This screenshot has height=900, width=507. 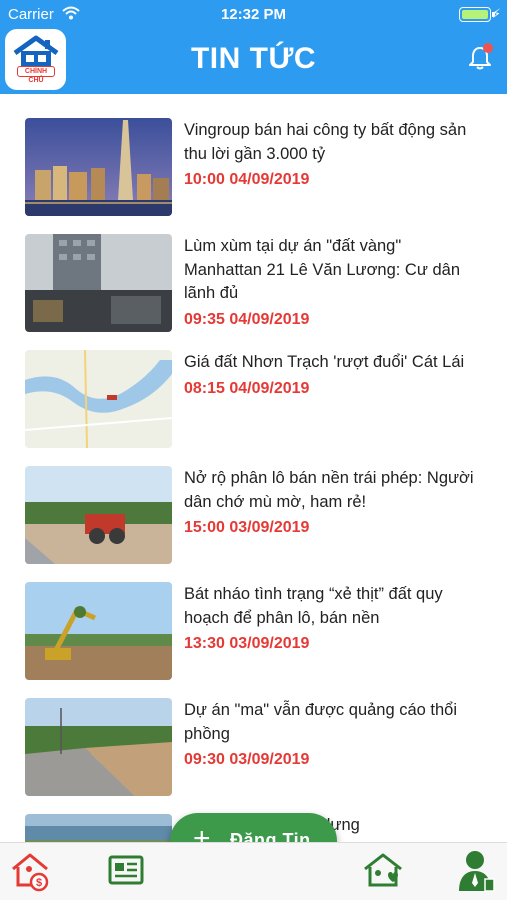 I want to click on agent-icon, so click(x=477, y=871).